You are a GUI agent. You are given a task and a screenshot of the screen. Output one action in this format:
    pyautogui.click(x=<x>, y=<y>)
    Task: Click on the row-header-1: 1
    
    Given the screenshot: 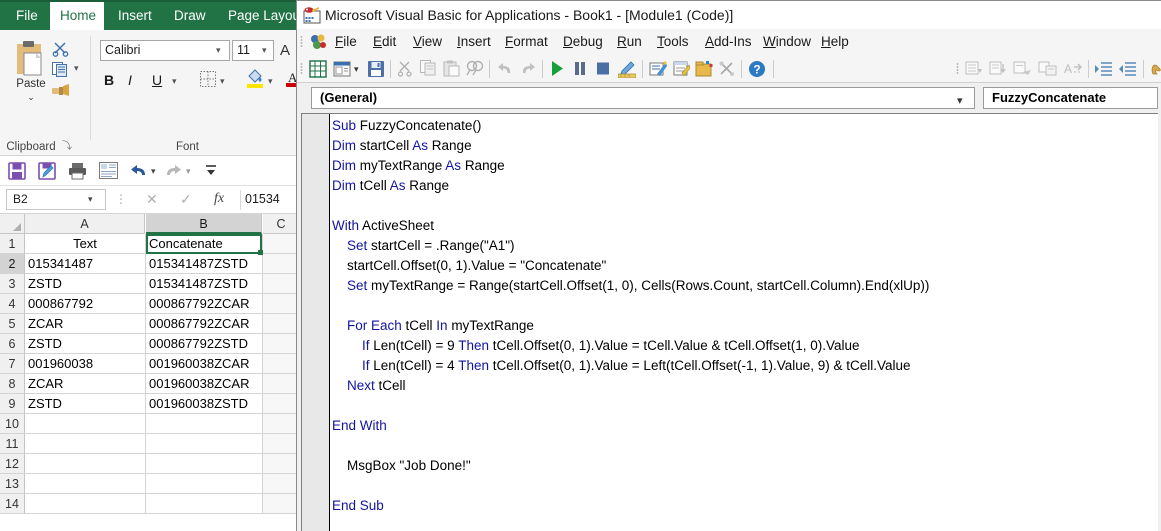 What is the action you would take?
    pyautogui.click(x=12, y=244)
    